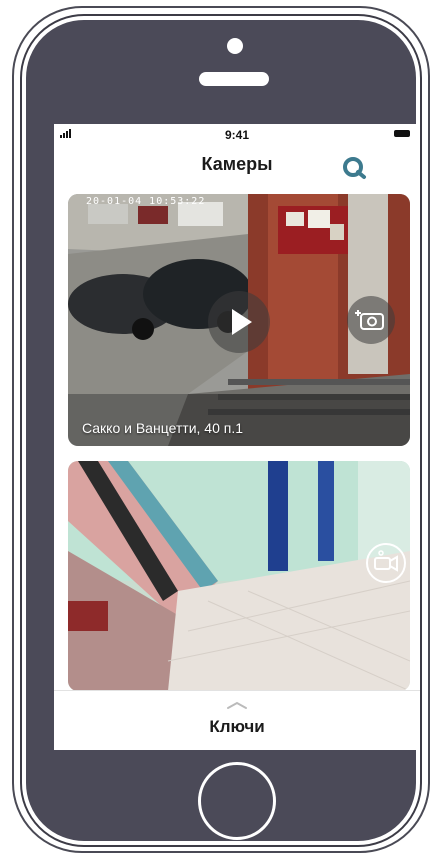 The width and height of the screenshot is (441, 859). What do you see at coordinates (146, 201) in the screenshot?
I see `camera-timestamp-overlay: 20-01-04 10:53:22` at bounding box center [146, 201].